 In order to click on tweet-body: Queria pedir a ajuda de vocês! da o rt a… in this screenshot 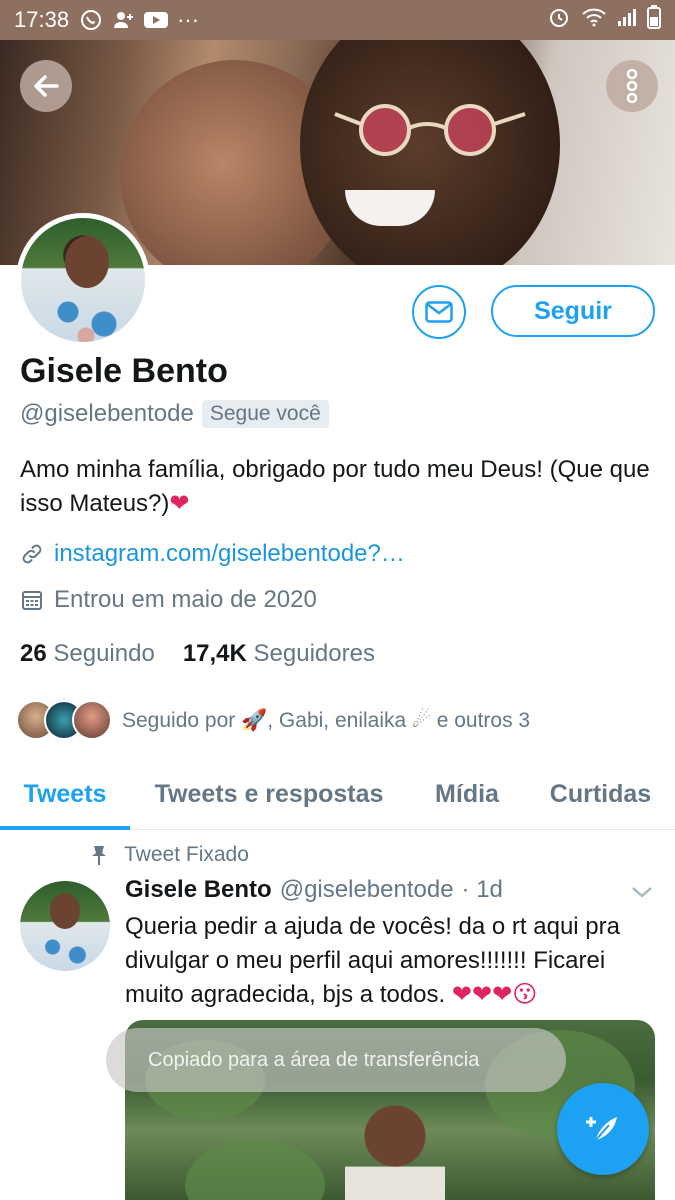, I will do `click(372, 960)`.